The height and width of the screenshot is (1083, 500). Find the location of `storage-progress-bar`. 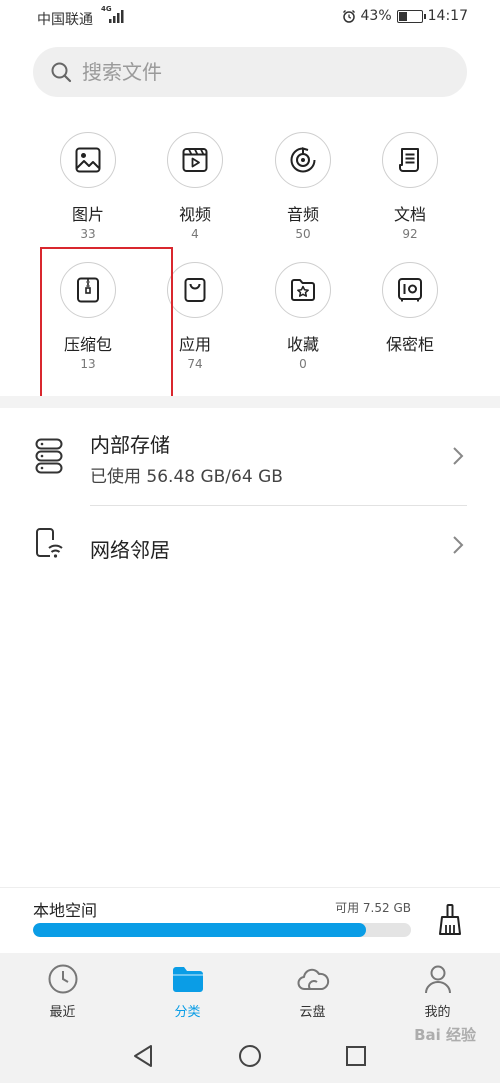

storage-progress-bar is located at coordinates (222, 930).